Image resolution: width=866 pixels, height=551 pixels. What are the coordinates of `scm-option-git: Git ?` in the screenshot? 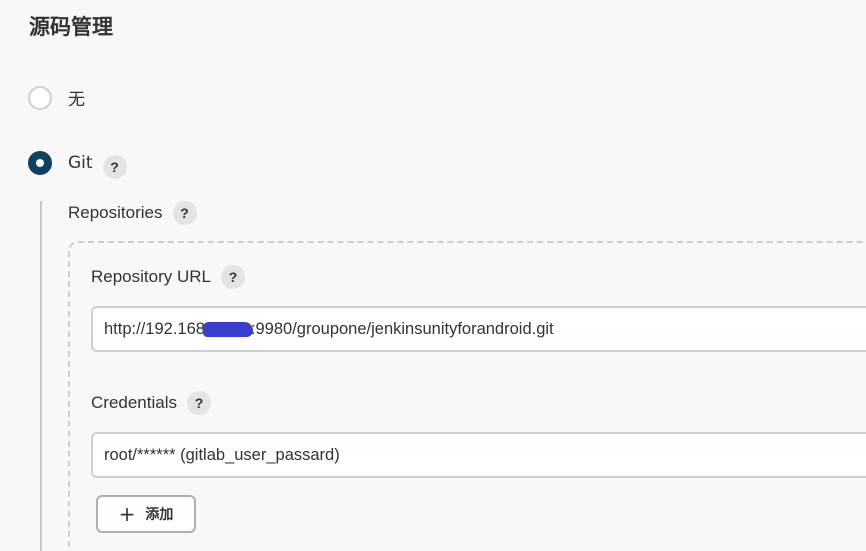 It's located at (77, 163).